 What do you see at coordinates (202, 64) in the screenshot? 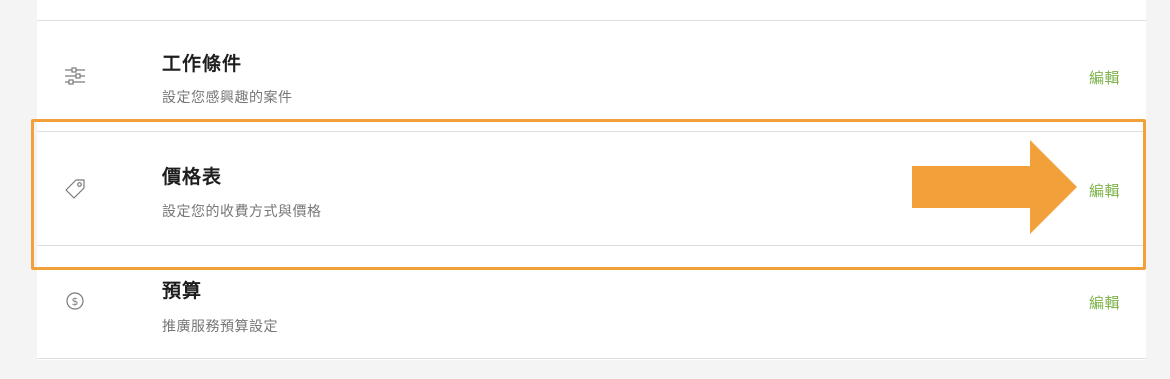
I see `row-title: 工作條件` at bounding box center [202, 64].